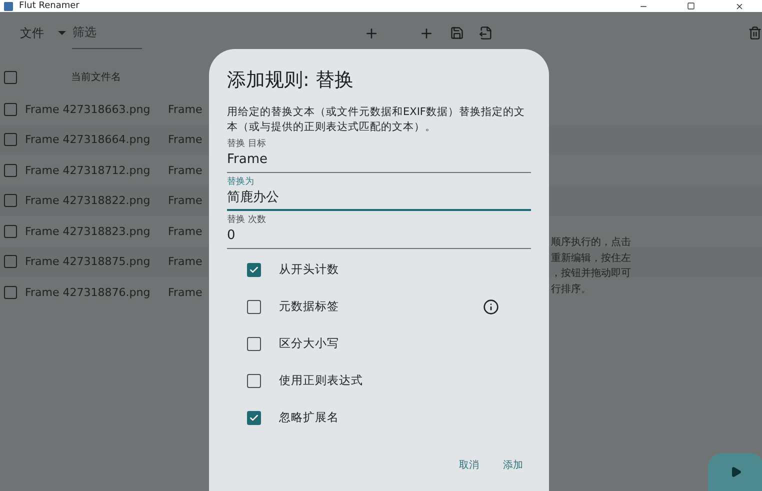  Describe the element at coordinates (469, 465) in the screenshot. I see `dialog-button: 取消` at that location.